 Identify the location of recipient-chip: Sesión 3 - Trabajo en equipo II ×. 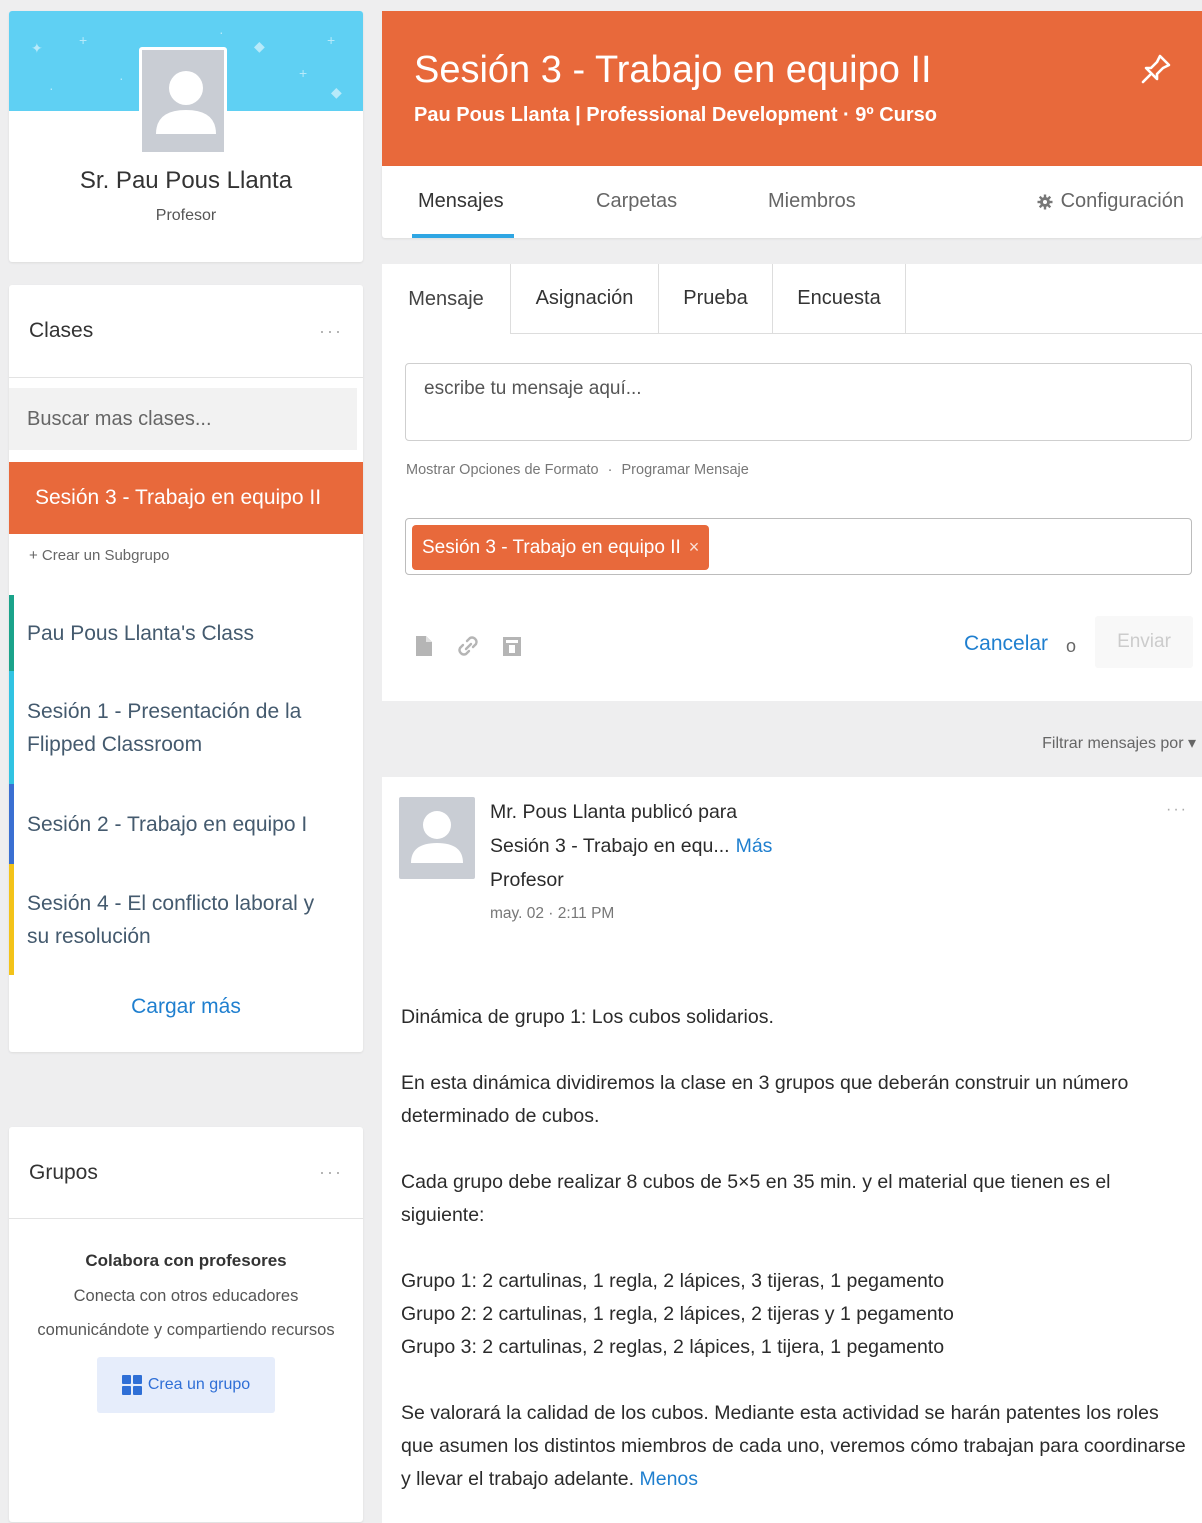
(561, 547).